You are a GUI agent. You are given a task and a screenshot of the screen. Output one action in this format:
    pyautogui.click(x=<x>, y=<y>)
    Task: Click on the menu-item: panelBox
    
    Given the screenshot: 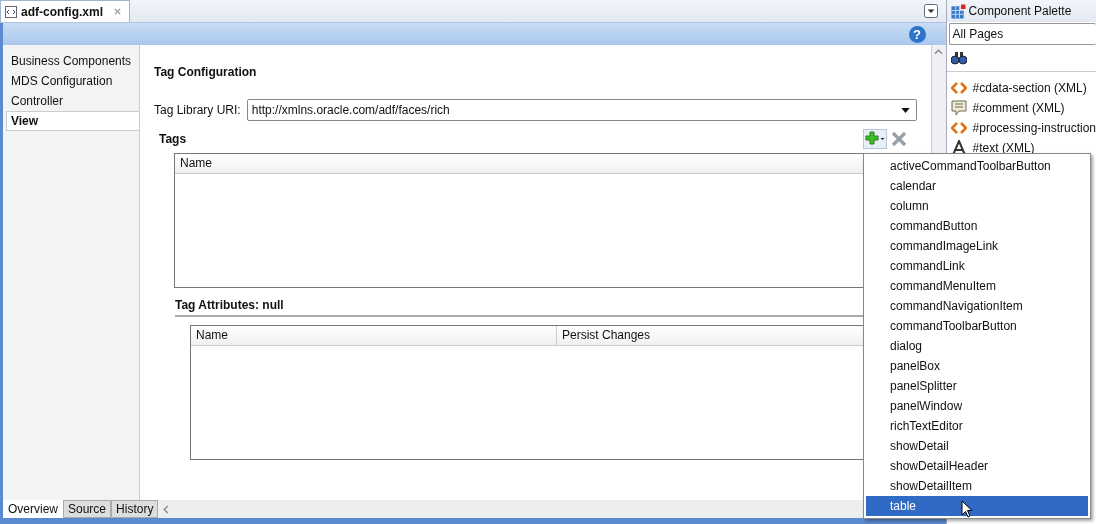 What is the action you would take?
    pyautogui.click(x=977, y=366)
    